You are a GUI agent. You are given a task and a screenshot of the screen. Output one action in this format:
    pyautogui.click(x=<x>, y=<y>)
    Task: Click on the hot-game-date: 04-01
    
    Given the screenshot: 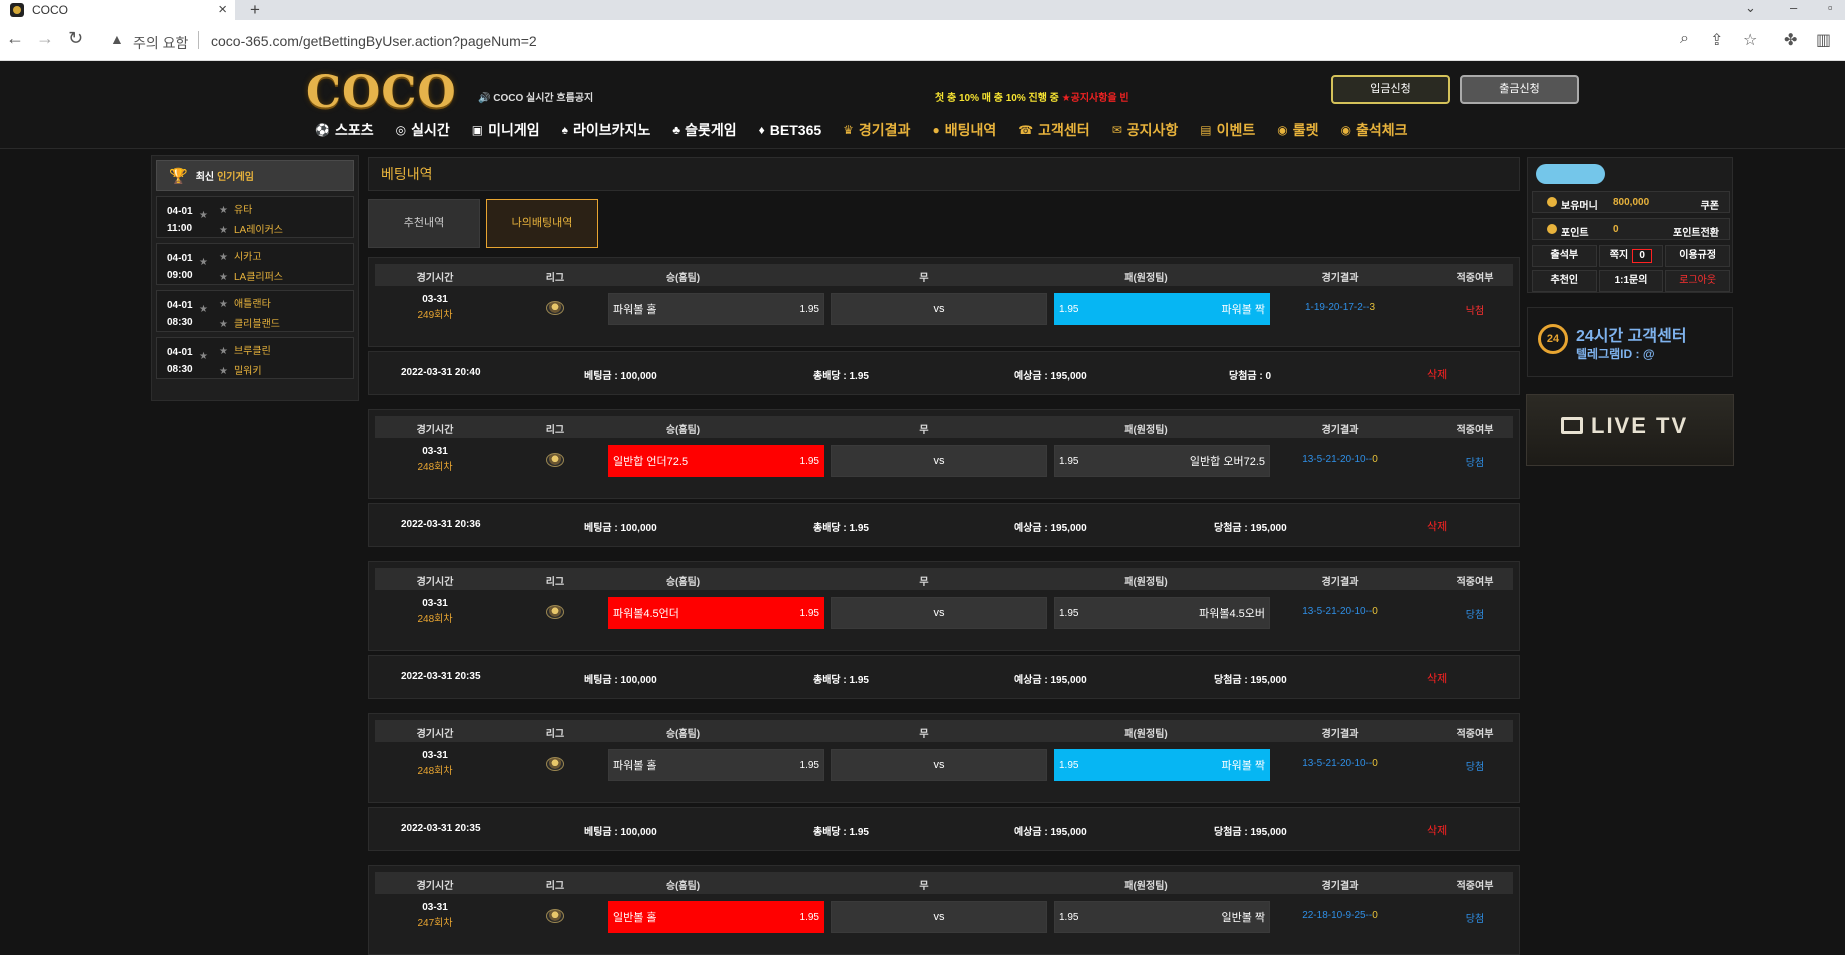 What is the action you would take?
    pyautogui.click(x=180, y=258)
    